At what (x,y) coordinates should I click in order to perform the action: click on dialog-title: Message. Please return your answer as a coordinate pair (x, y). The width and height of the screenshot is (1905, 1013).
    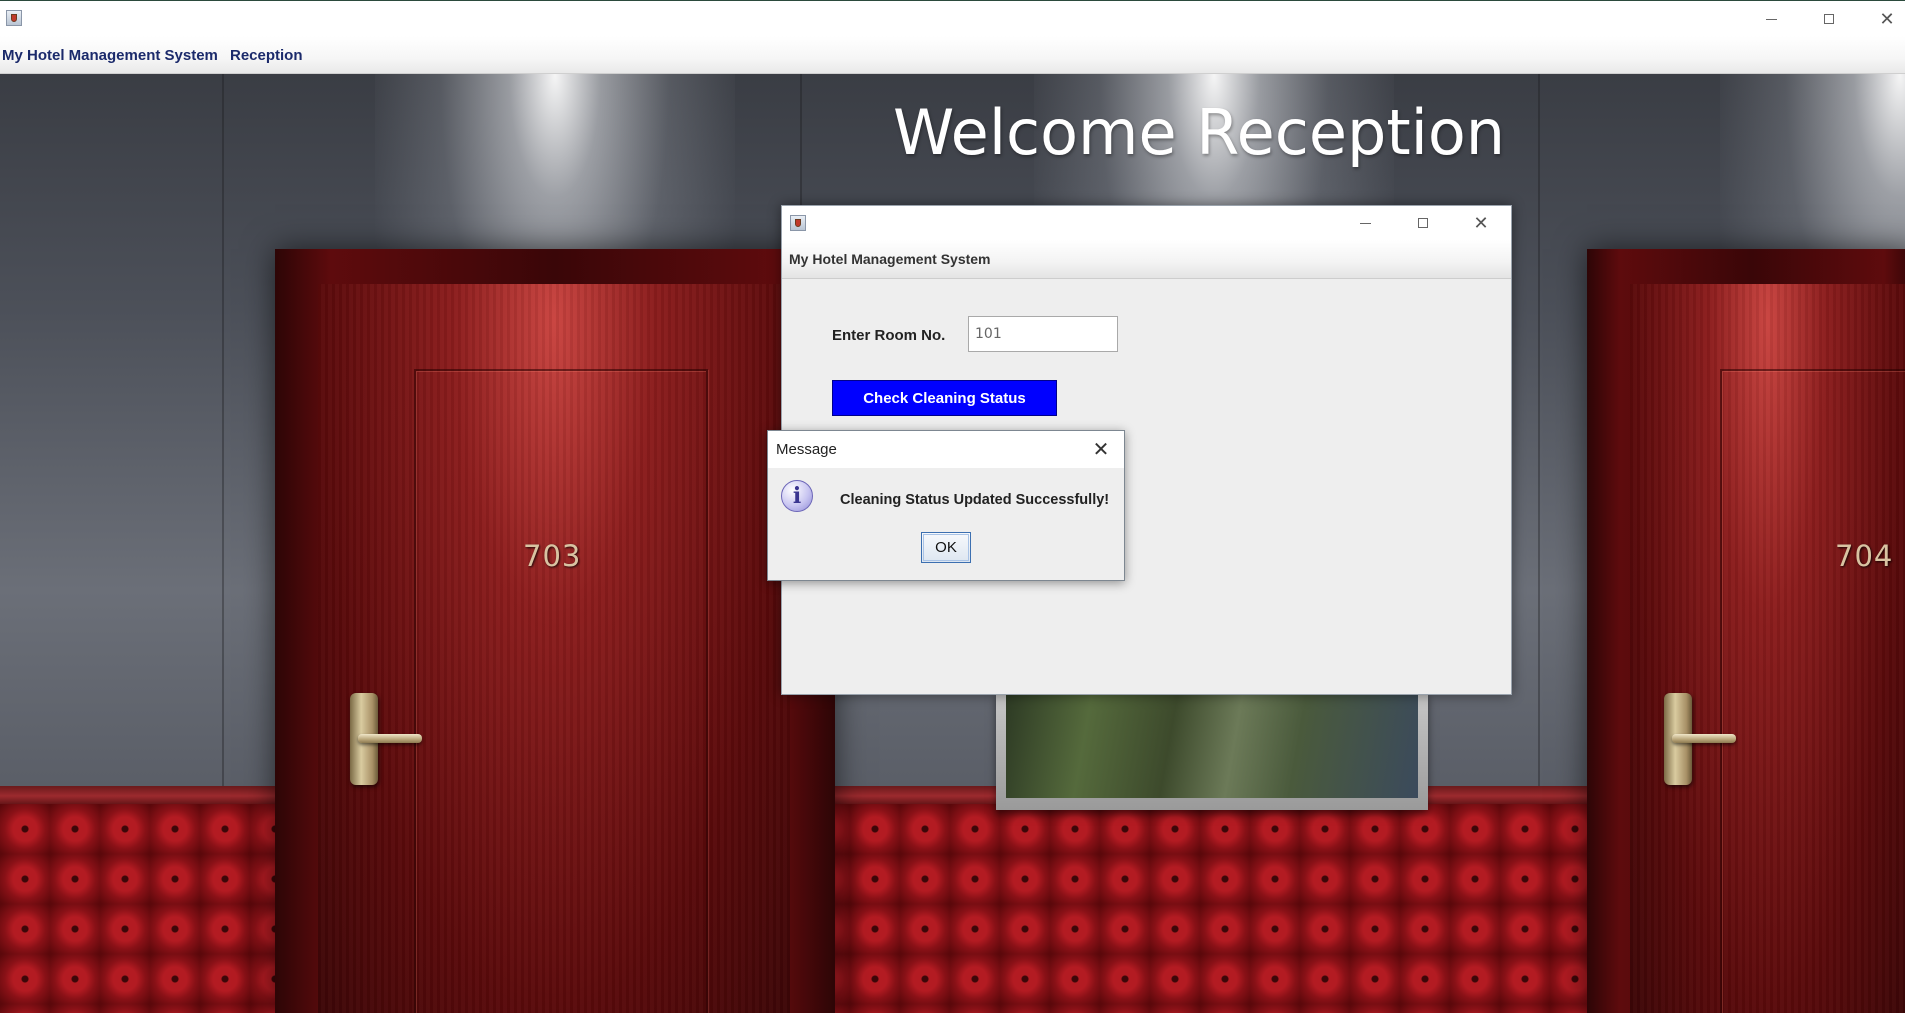
    Looking at the image, I should click on (806, 449).